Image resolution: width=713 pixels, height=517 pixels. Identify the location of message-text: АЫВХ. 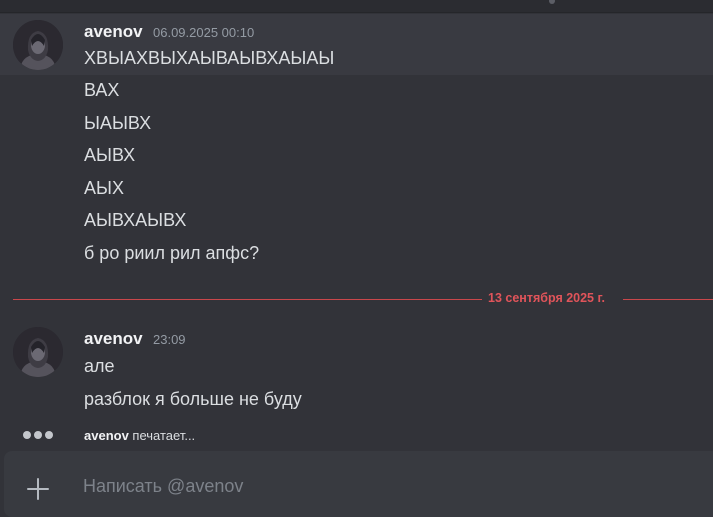
(110, 155).